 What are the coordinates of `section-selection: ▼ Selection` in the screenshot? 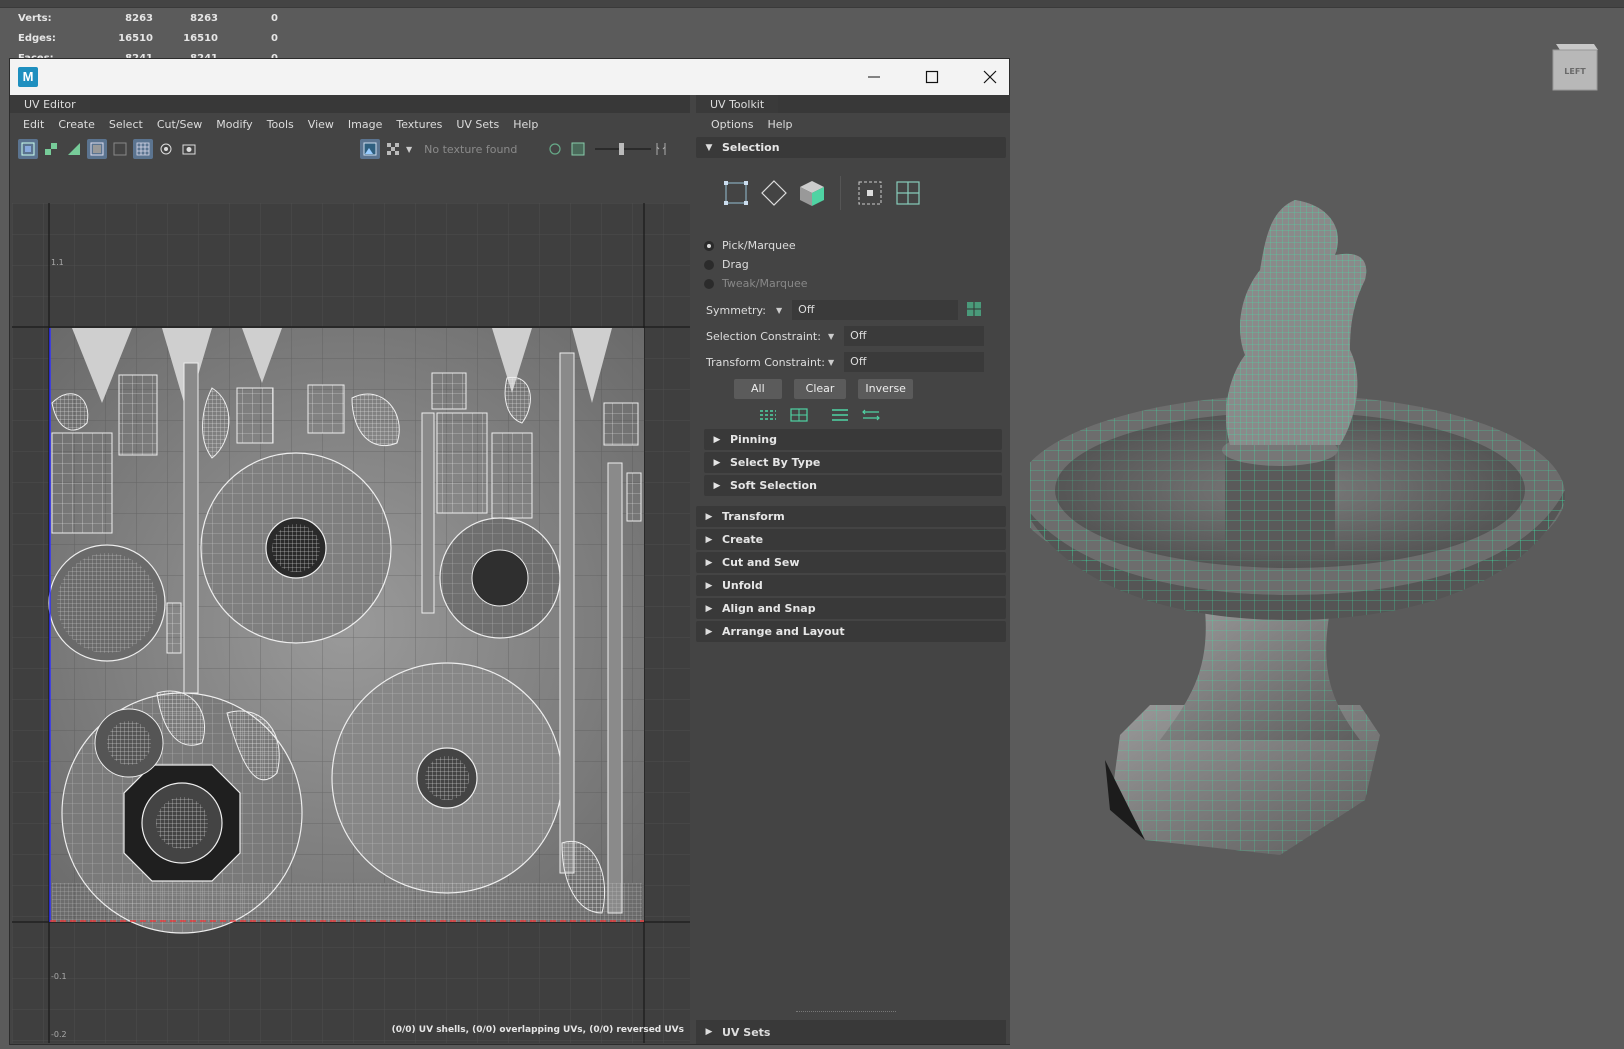 It's located at (851, 147).